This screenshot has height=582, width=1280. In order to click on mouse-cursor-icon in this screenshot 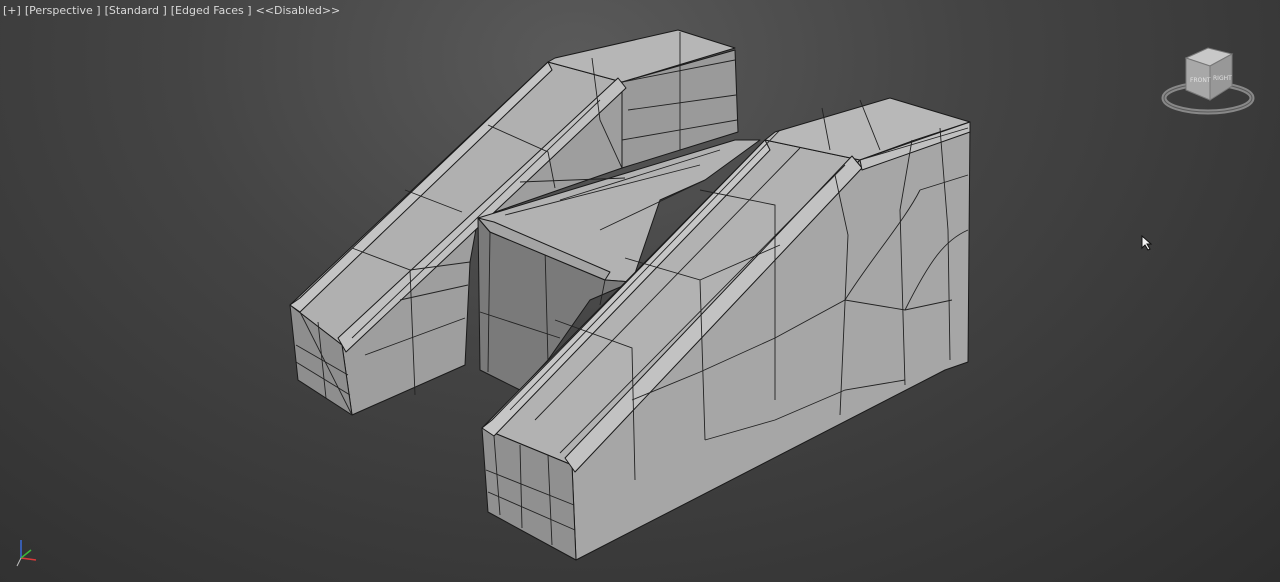, I will do `click(1147, 242)`.